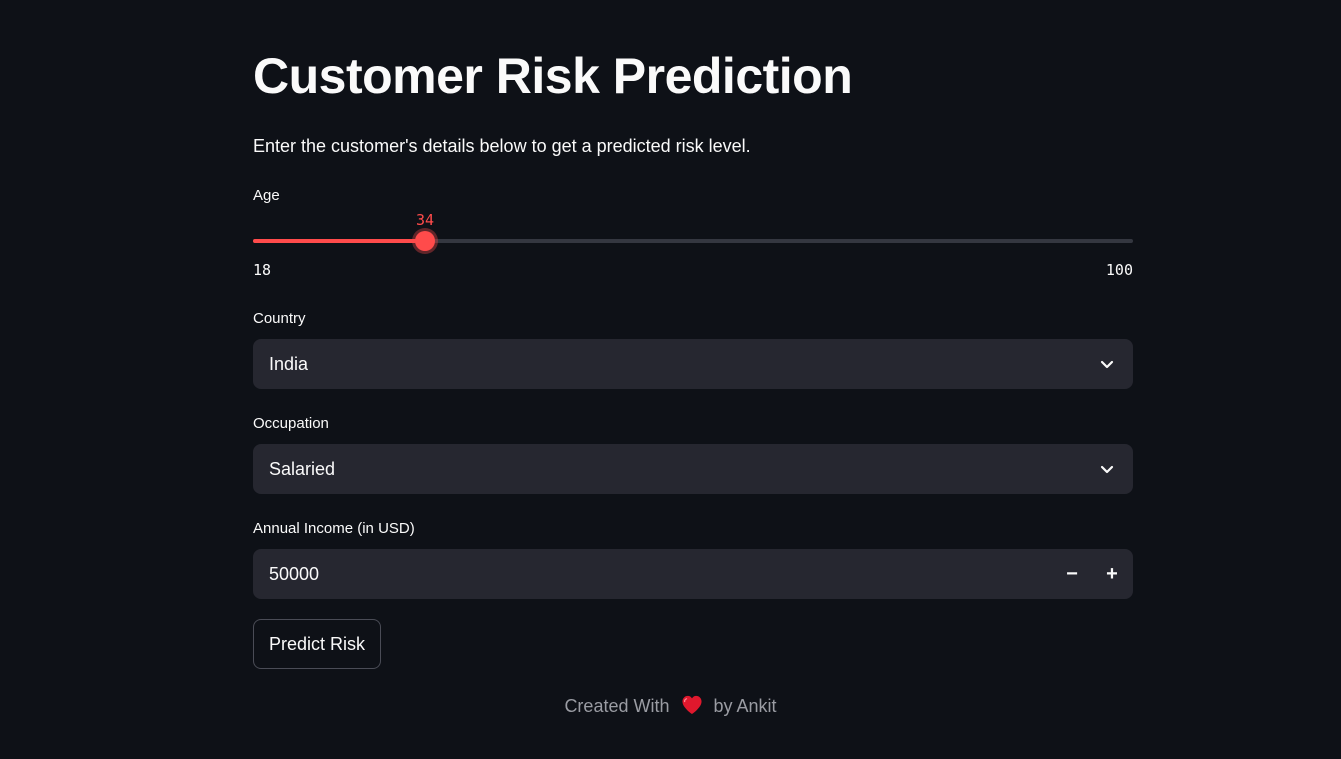 The image size is (1341, 759). What do you see at coordinates (294, 574) in the screenshot?
I see `income-value: 50000` at bounding box center [294, 574].